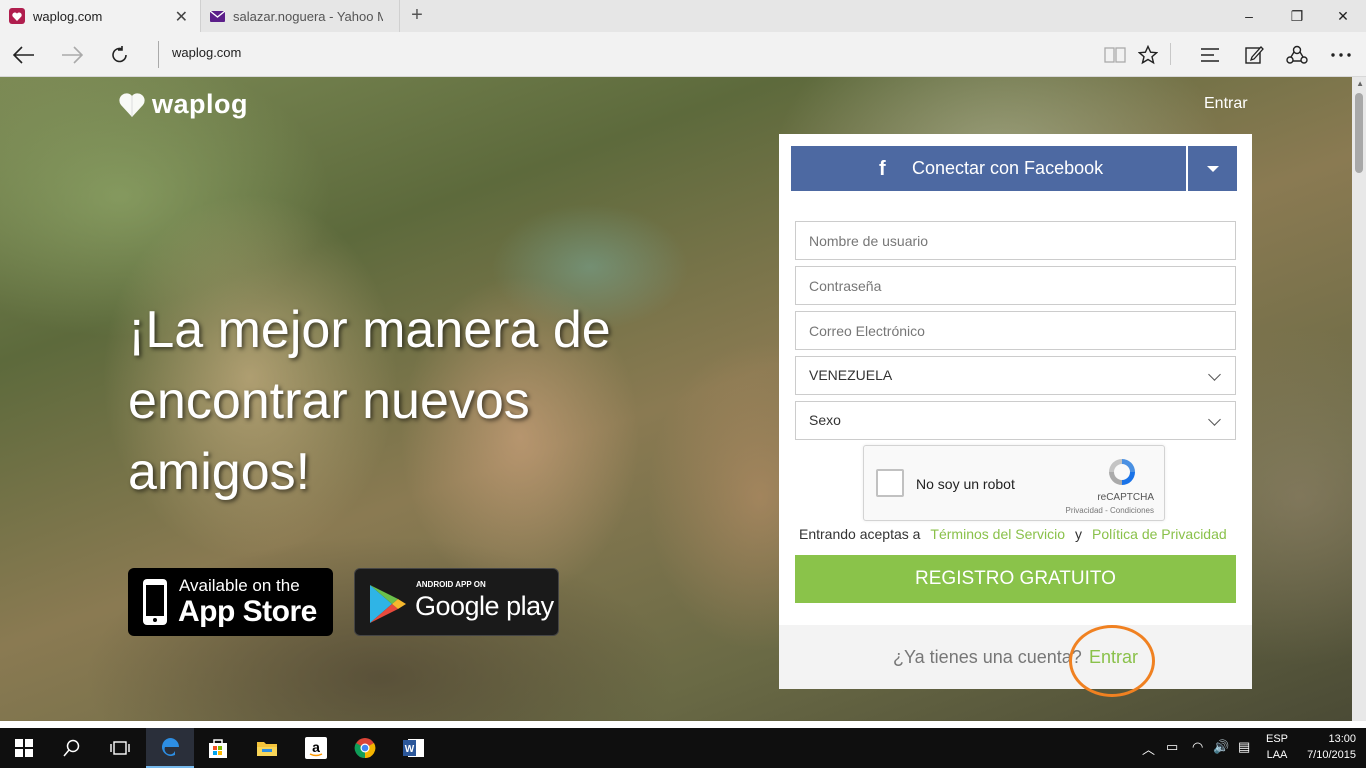 The width and height of the screenshot is (1366, 768). I want to click on facebook-options-dropdown, so click(1212, 168).